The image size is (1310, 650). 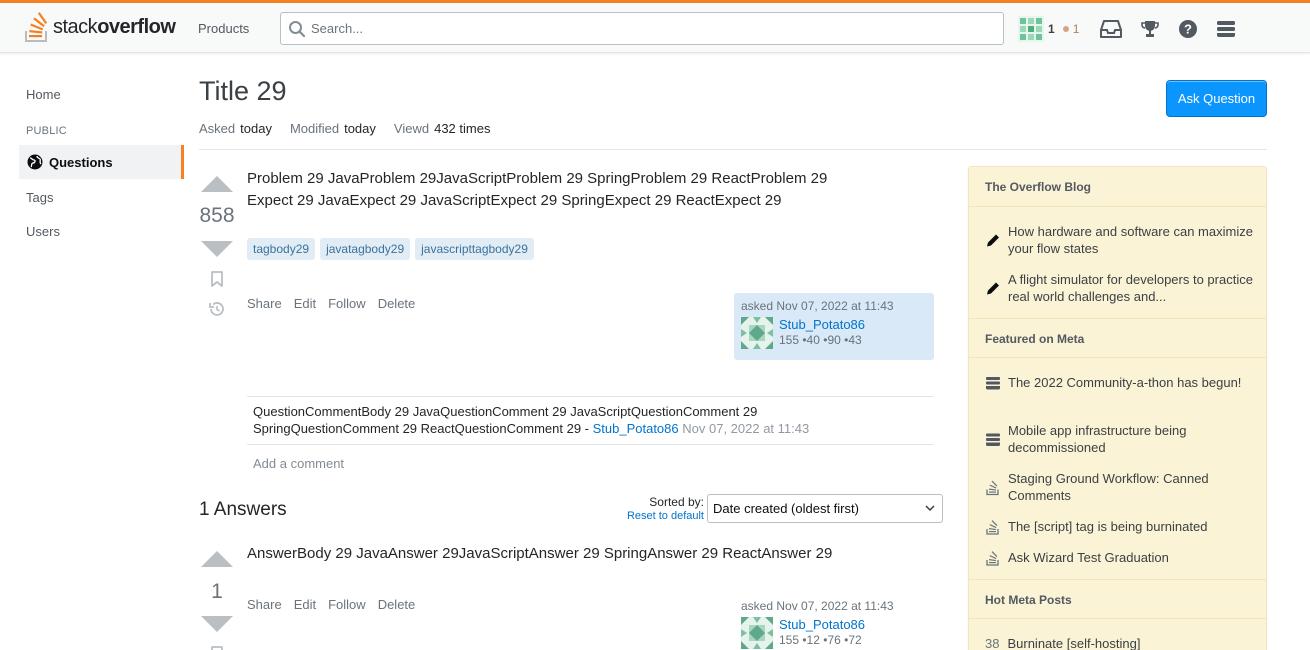 What do you see at coordinates (676, 502) in the screenshot?
I see `sorted-by-label: Sorted by:` at bounding box center [676, 502].